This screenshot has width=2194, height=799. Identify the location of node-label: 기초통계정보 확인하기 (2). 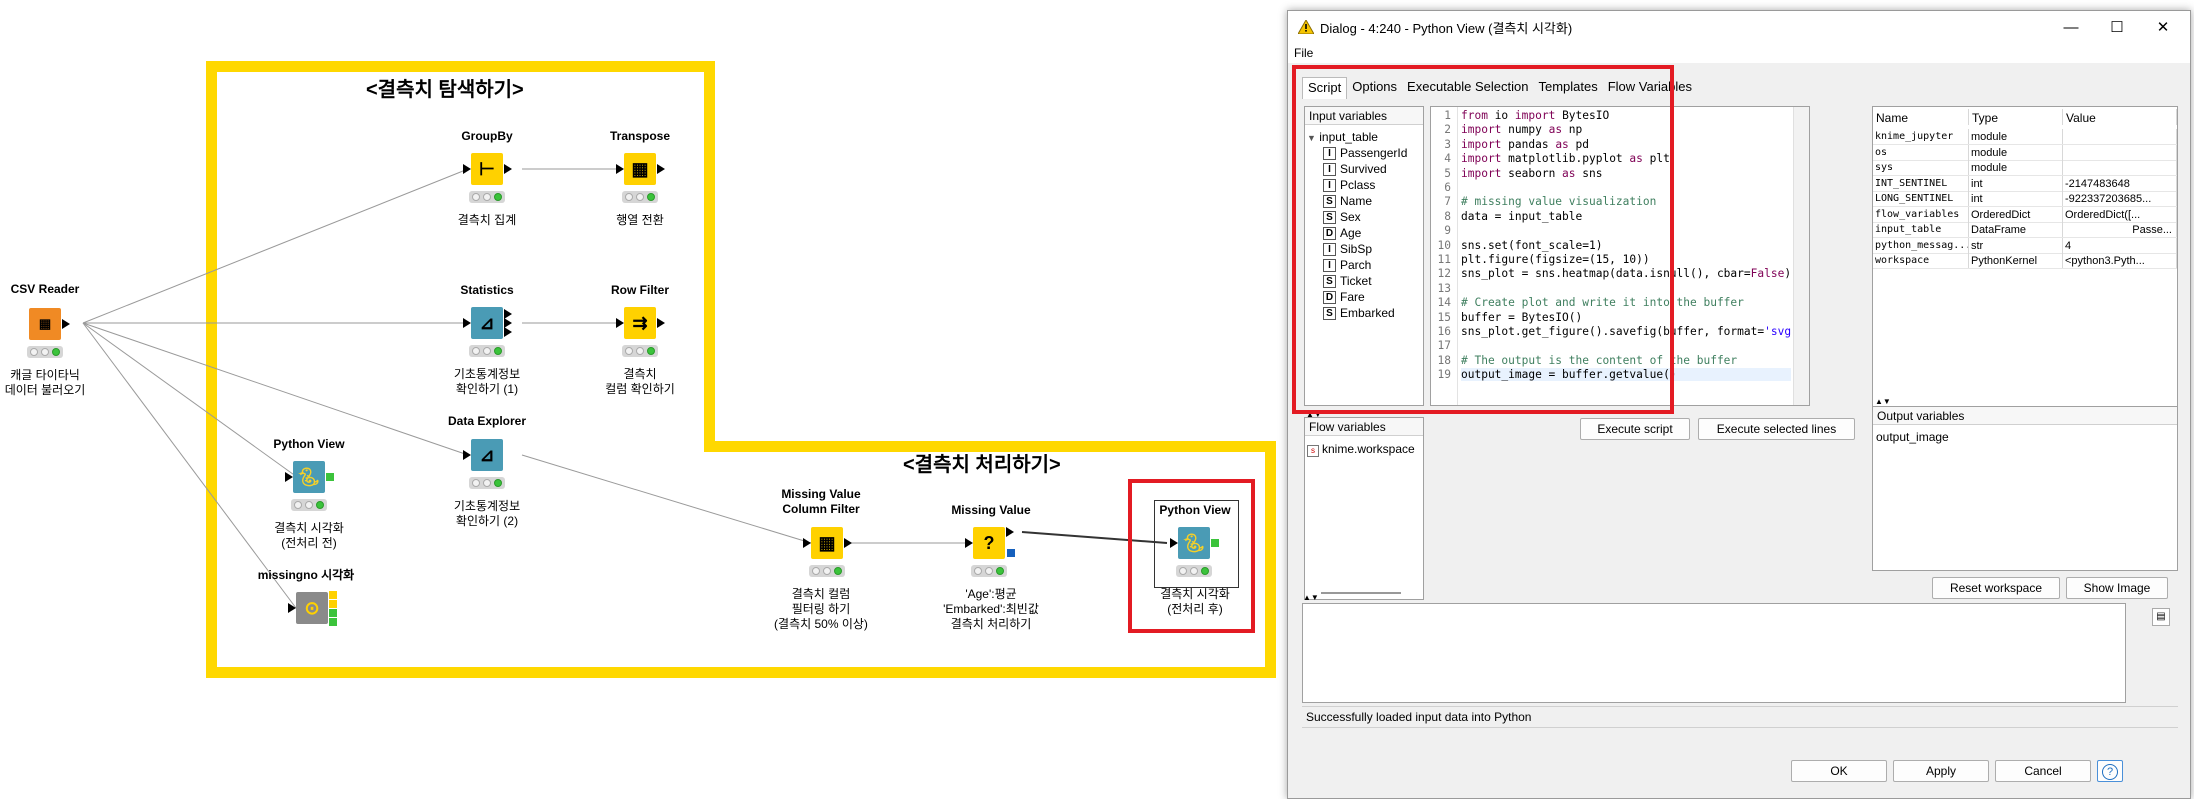
(487, 514).